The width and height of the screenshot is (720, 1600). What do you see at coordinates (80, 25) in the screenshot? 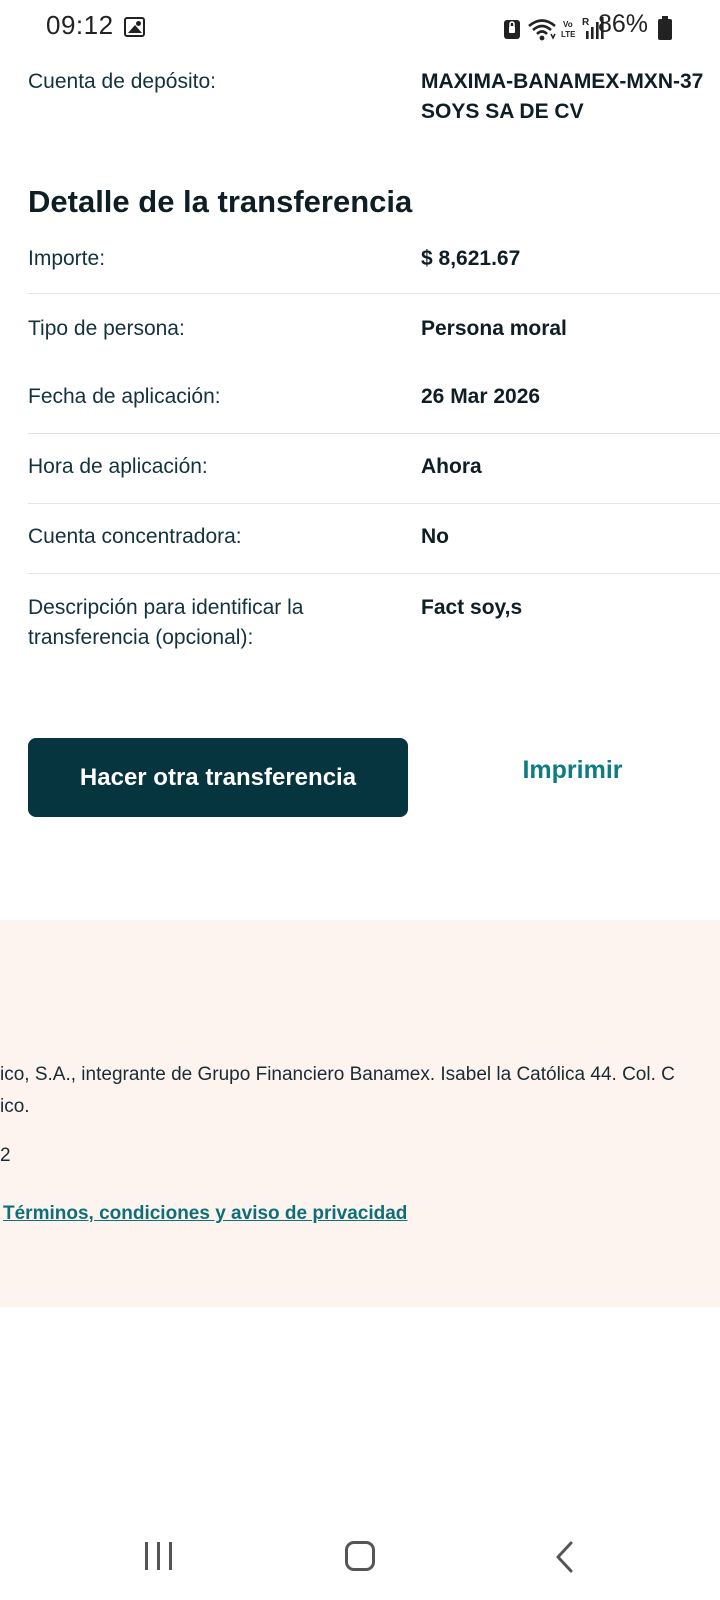
I see `status-time: 09:12` at bounding box center [80, 25].